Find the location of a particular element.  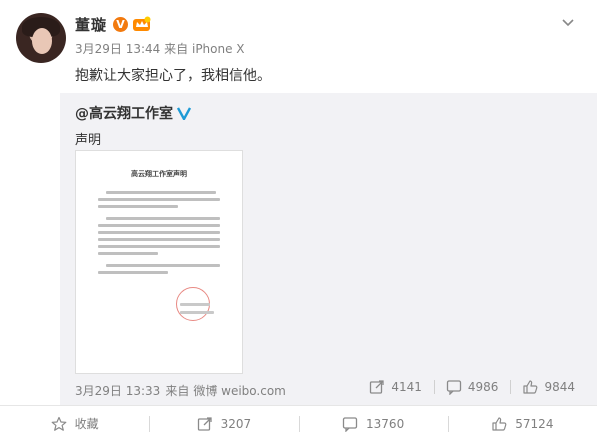

comment-button: 13760 is located at coordinates (373, 424).